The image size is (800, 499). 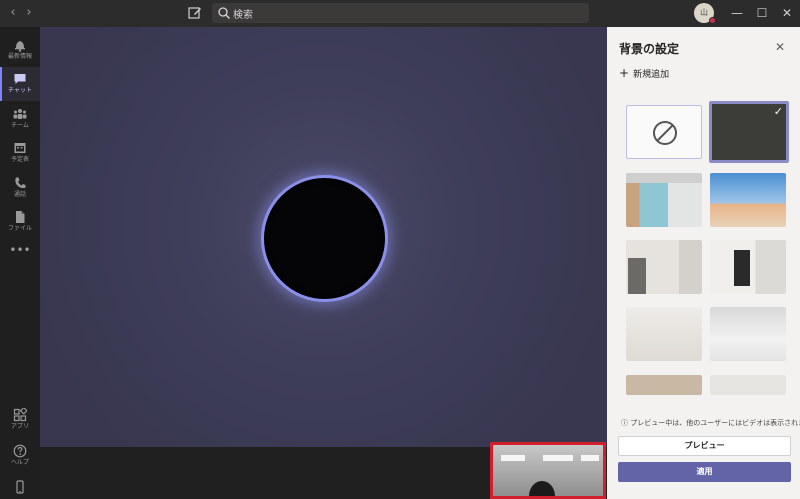 I want to click on self-video-preview, so click(x=548, y=470).